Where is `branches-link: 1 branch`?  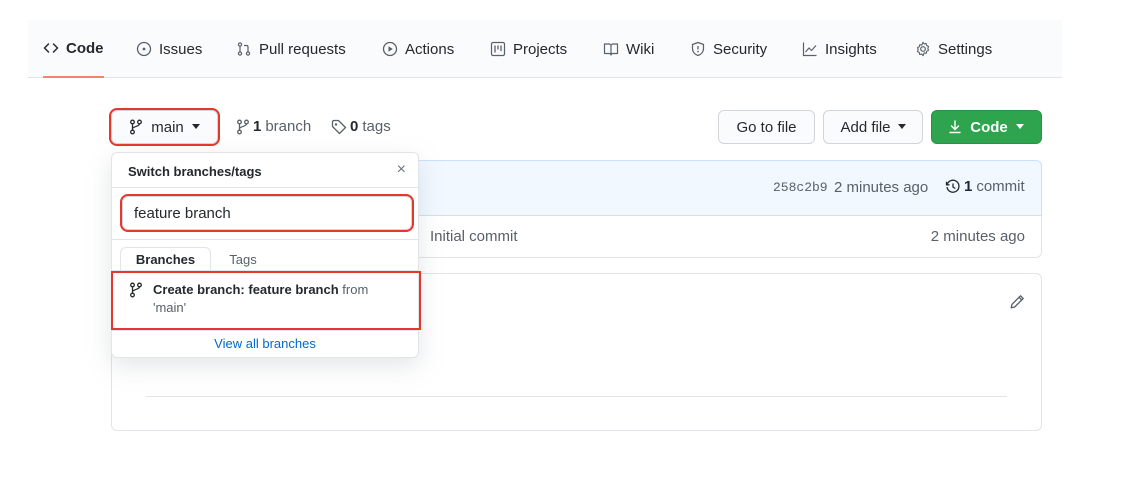 branches-link: 1 branch is located at coordinates (273, 126).